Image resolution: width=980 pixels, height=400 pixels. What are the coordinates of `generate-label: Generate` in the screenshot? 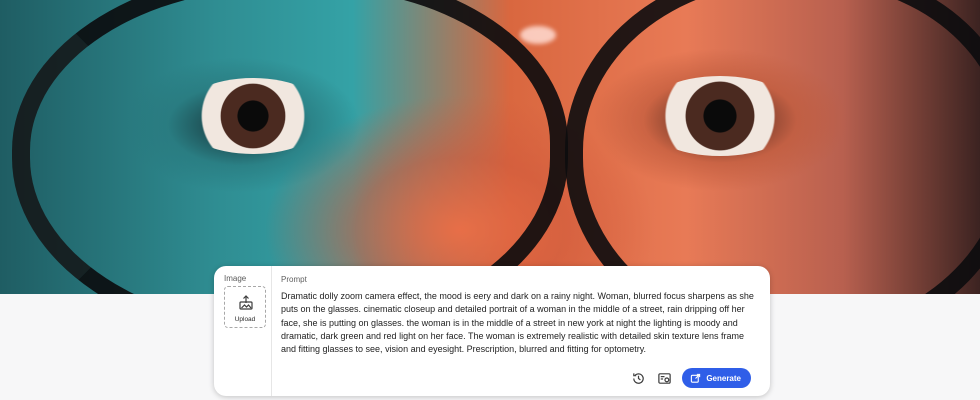 It's located at (723, 378).